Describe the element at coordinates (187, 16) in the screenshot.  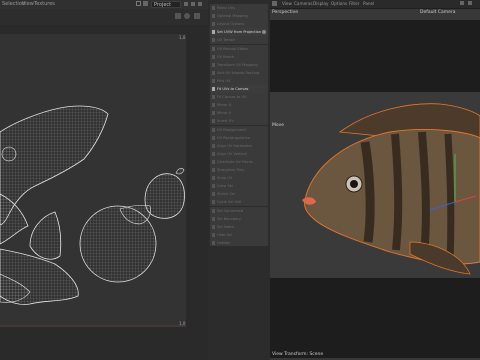
I see `zoom-icon` at that location.